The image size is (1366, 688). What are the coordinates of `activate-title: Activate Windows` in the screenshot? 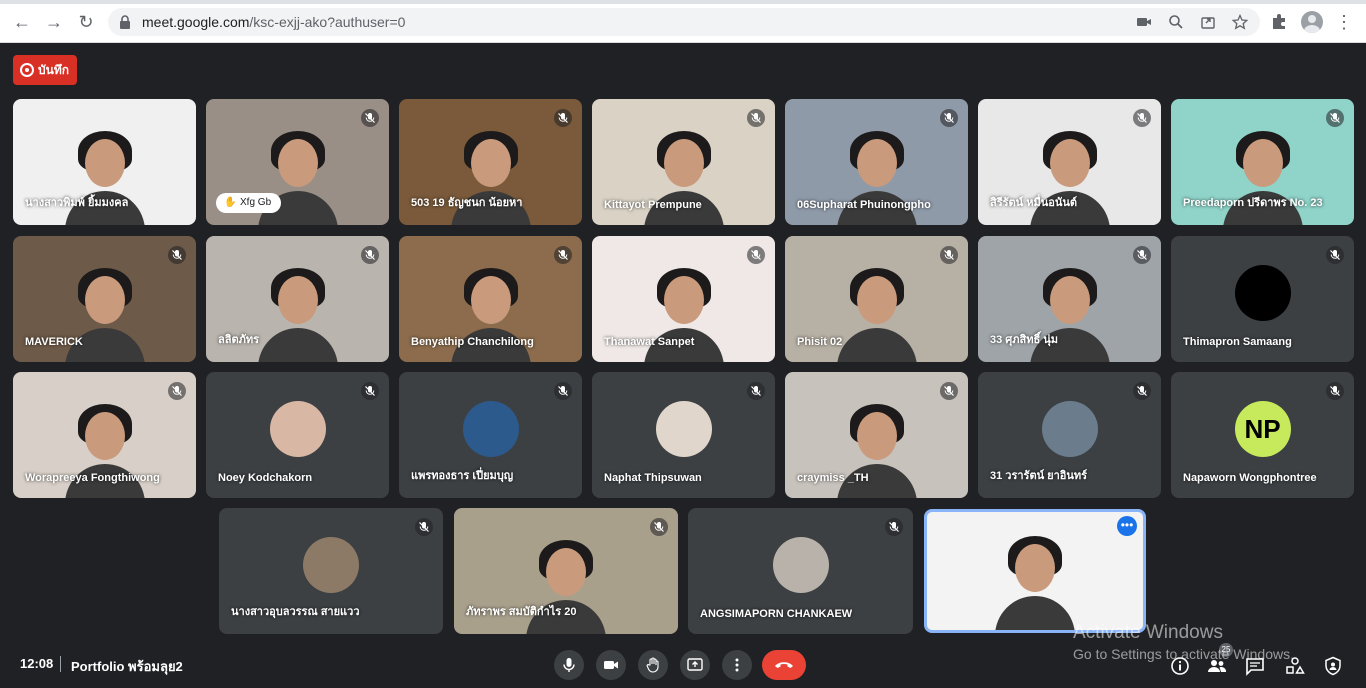 It's located at (1148, 632).